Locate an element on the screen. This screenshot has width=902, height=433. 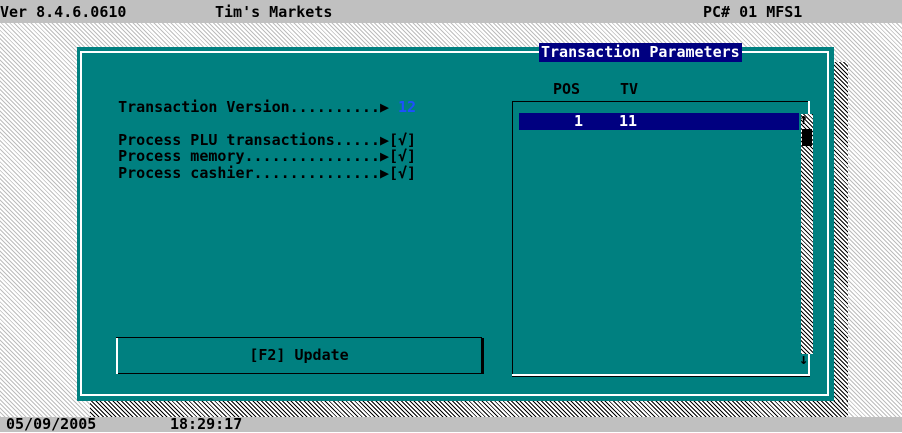
update-button: [F2] Update is located at coordinates (300, 355).